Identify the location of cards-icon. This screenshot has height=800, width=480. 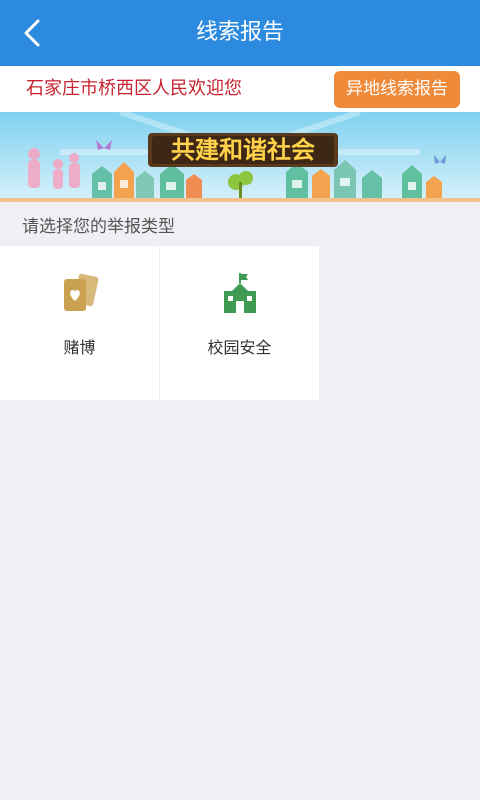
(81, 292).